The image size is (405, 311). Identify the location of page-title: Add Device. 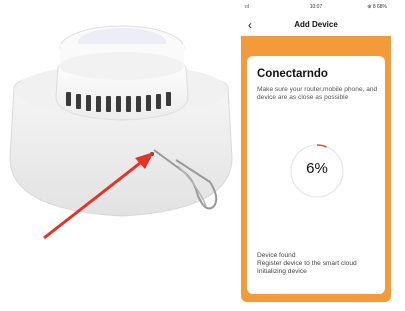
(316, 24).